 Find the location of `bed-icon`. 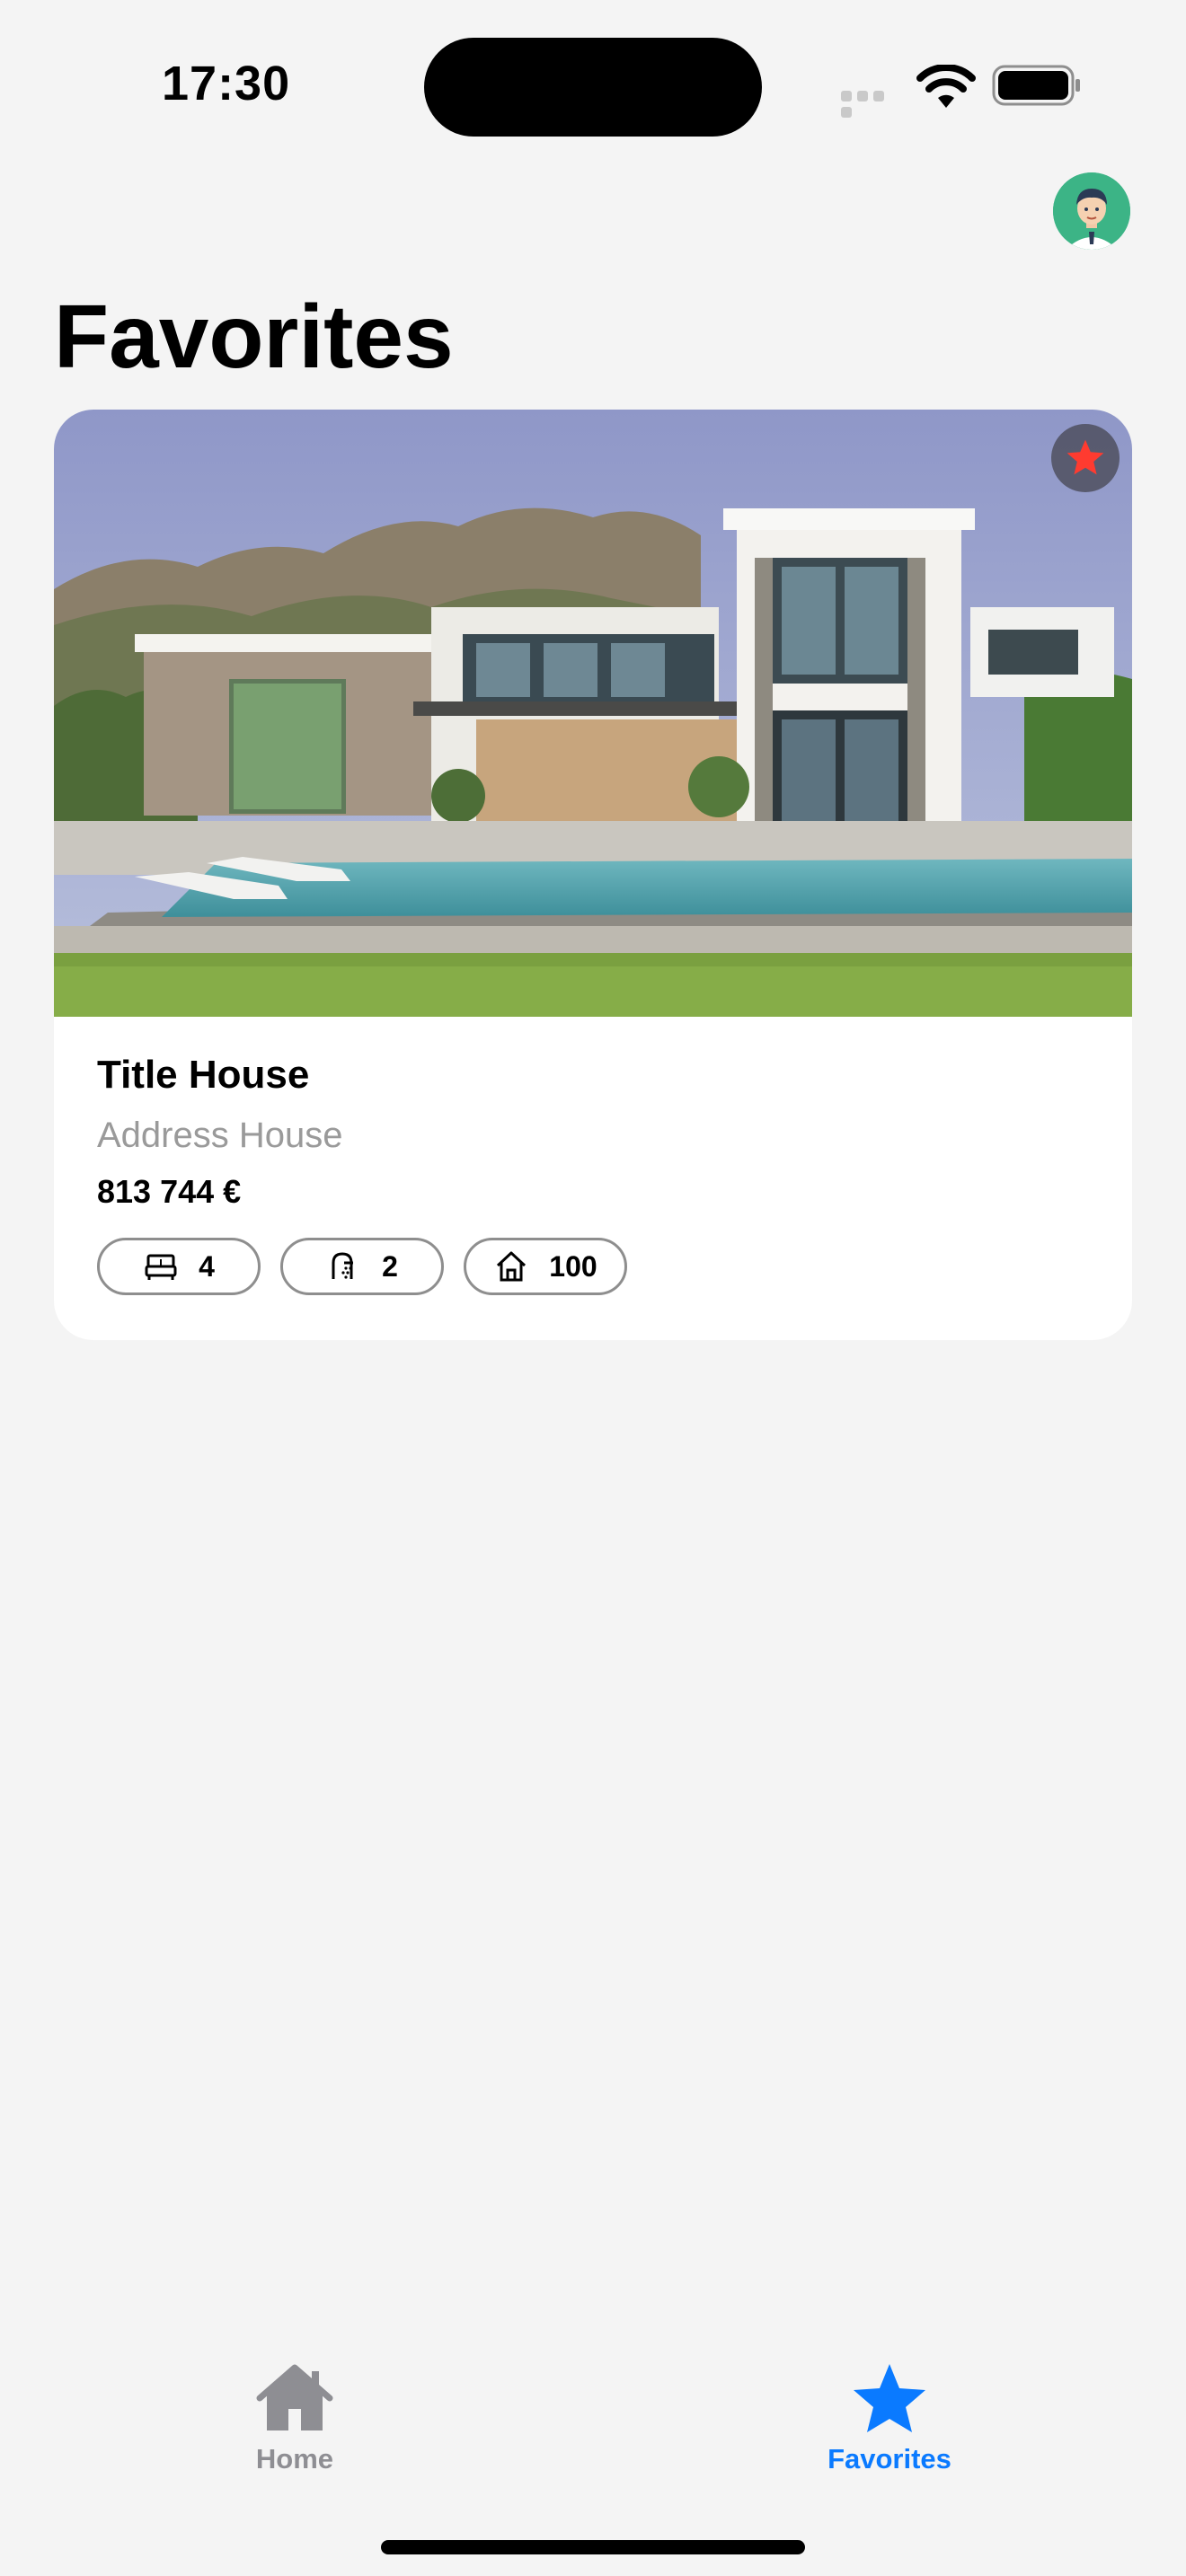

bed-icon is located at coordinates (161, 1267).